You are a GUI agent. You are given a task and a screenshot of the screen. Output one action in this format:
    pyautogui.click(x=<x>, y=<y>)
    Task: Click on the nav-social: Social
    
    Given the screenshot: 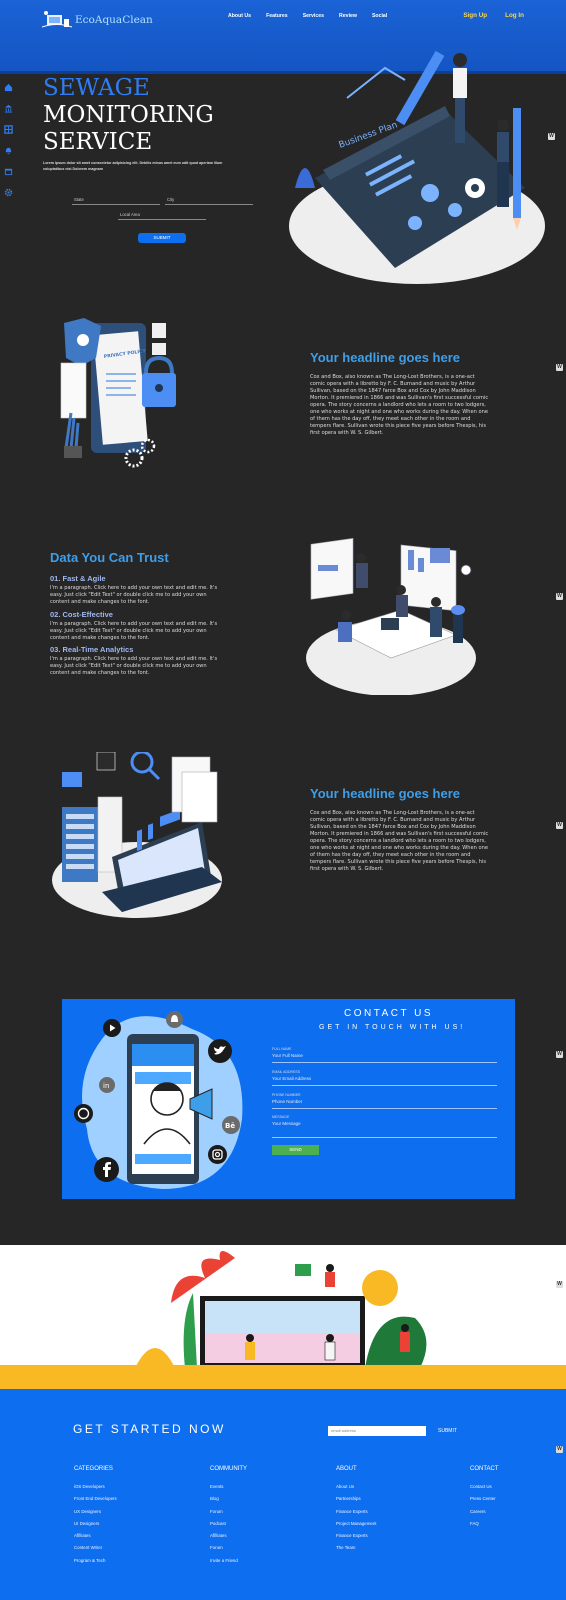 What is the action you would take?
    pyautogui.click(x=379, y=16)
    